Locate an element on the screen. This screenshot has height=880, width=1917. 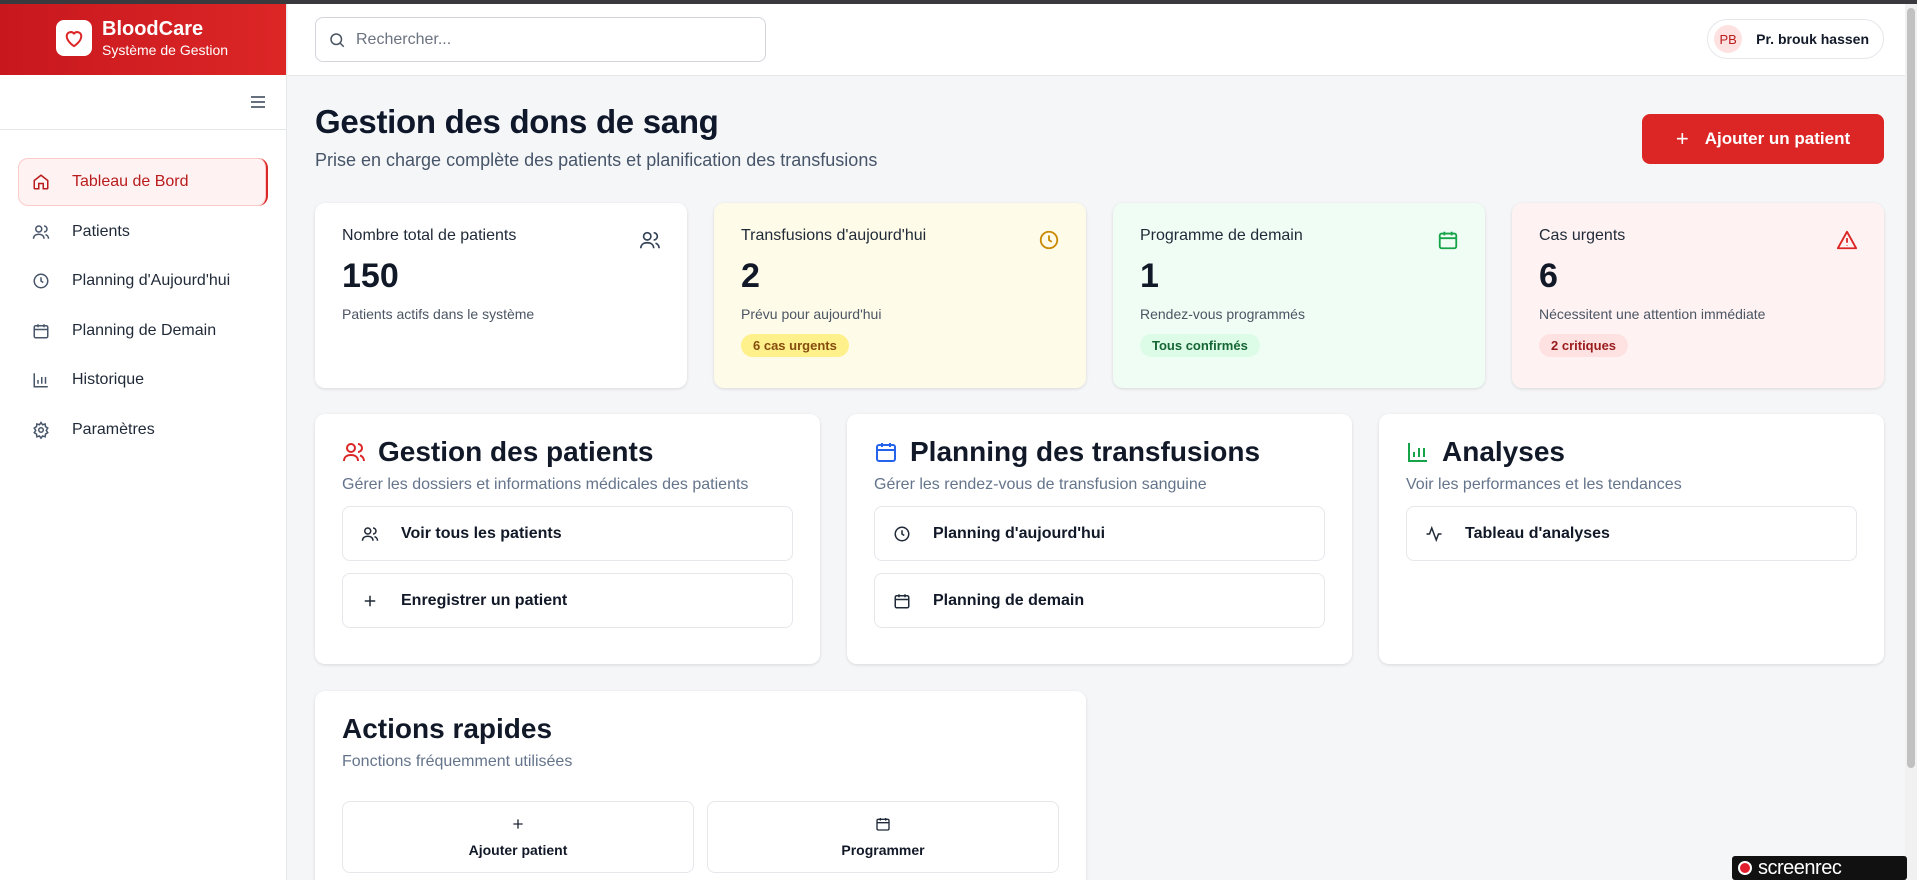
user-menu: PB Pr. brouk hassen is located at coordinates (1795, 39).